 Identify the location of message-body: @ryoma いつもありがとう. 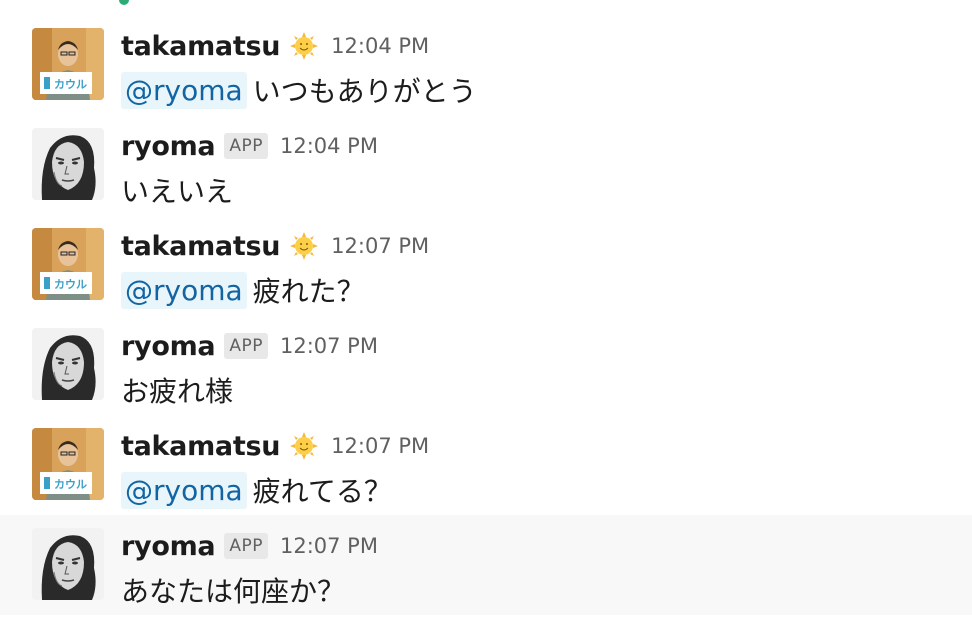
(299, 90).